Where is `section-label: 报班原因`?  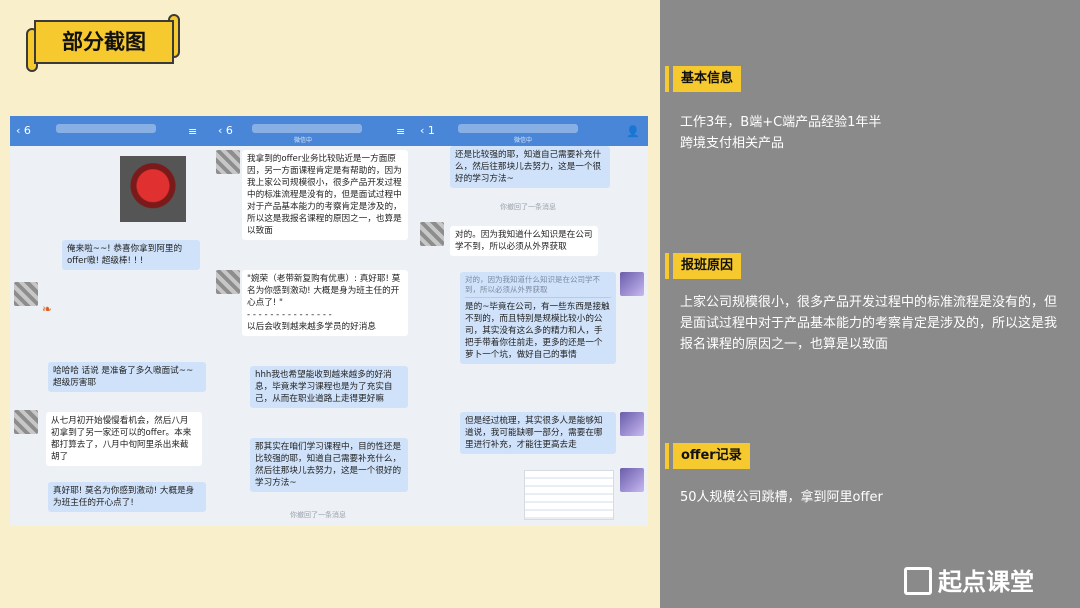 section-label: 报班原因 is located at coordinates (707, 266).